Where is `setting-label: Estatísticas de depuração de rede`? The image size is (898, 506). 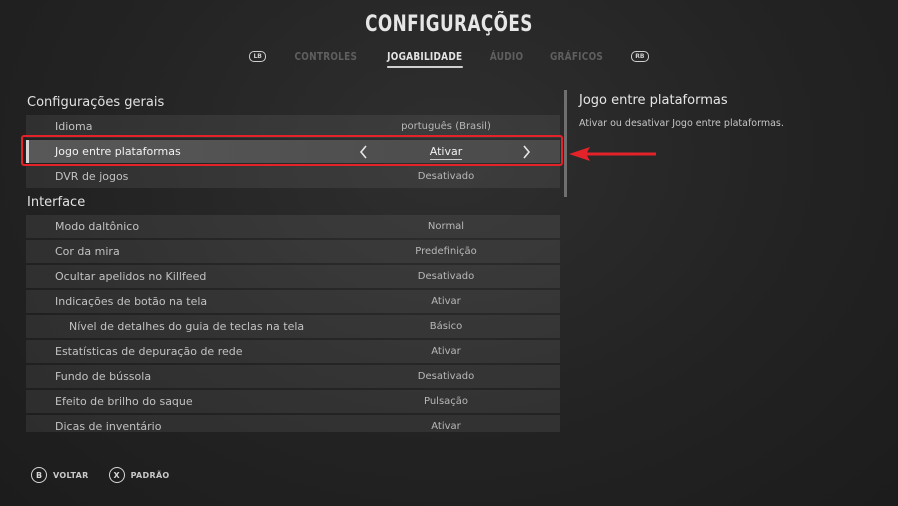 setting-label: Estatísticas de depuração de rede is located at coordinates (149, 351).